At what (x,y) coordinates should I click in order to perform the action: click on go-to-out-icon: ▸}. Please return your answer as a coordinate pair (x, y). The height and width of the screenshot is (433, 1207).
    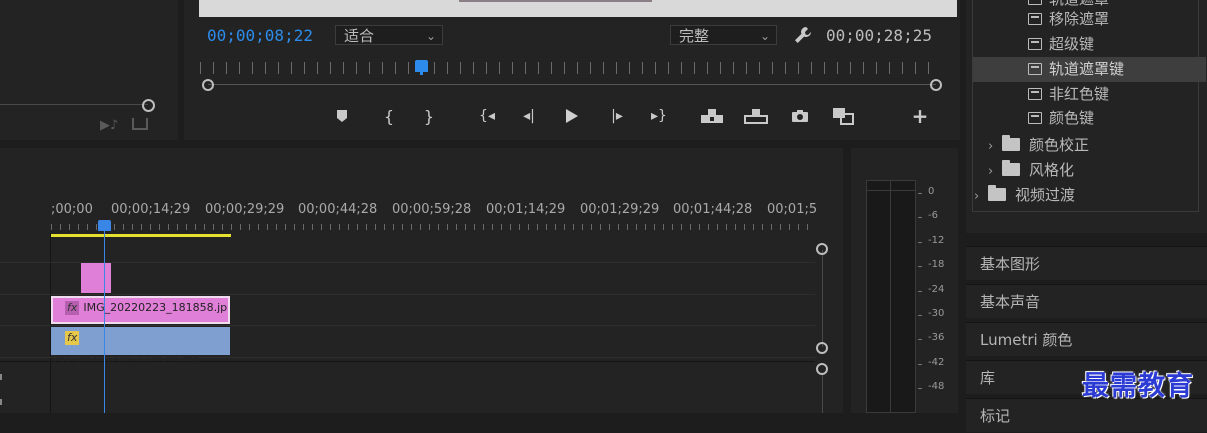
    Looking at the image, I should click on (659, 116).